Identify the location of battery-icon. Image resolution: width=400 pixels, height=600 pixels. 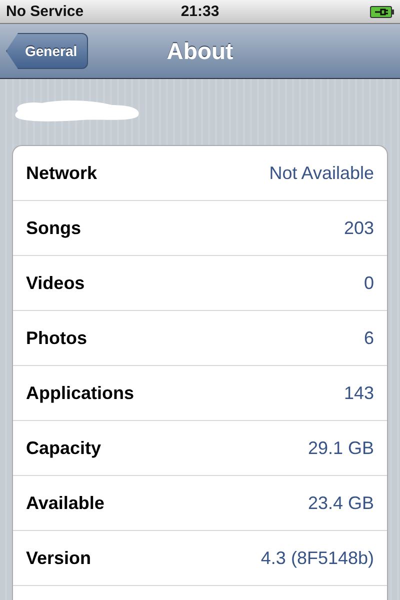
(382, 12).